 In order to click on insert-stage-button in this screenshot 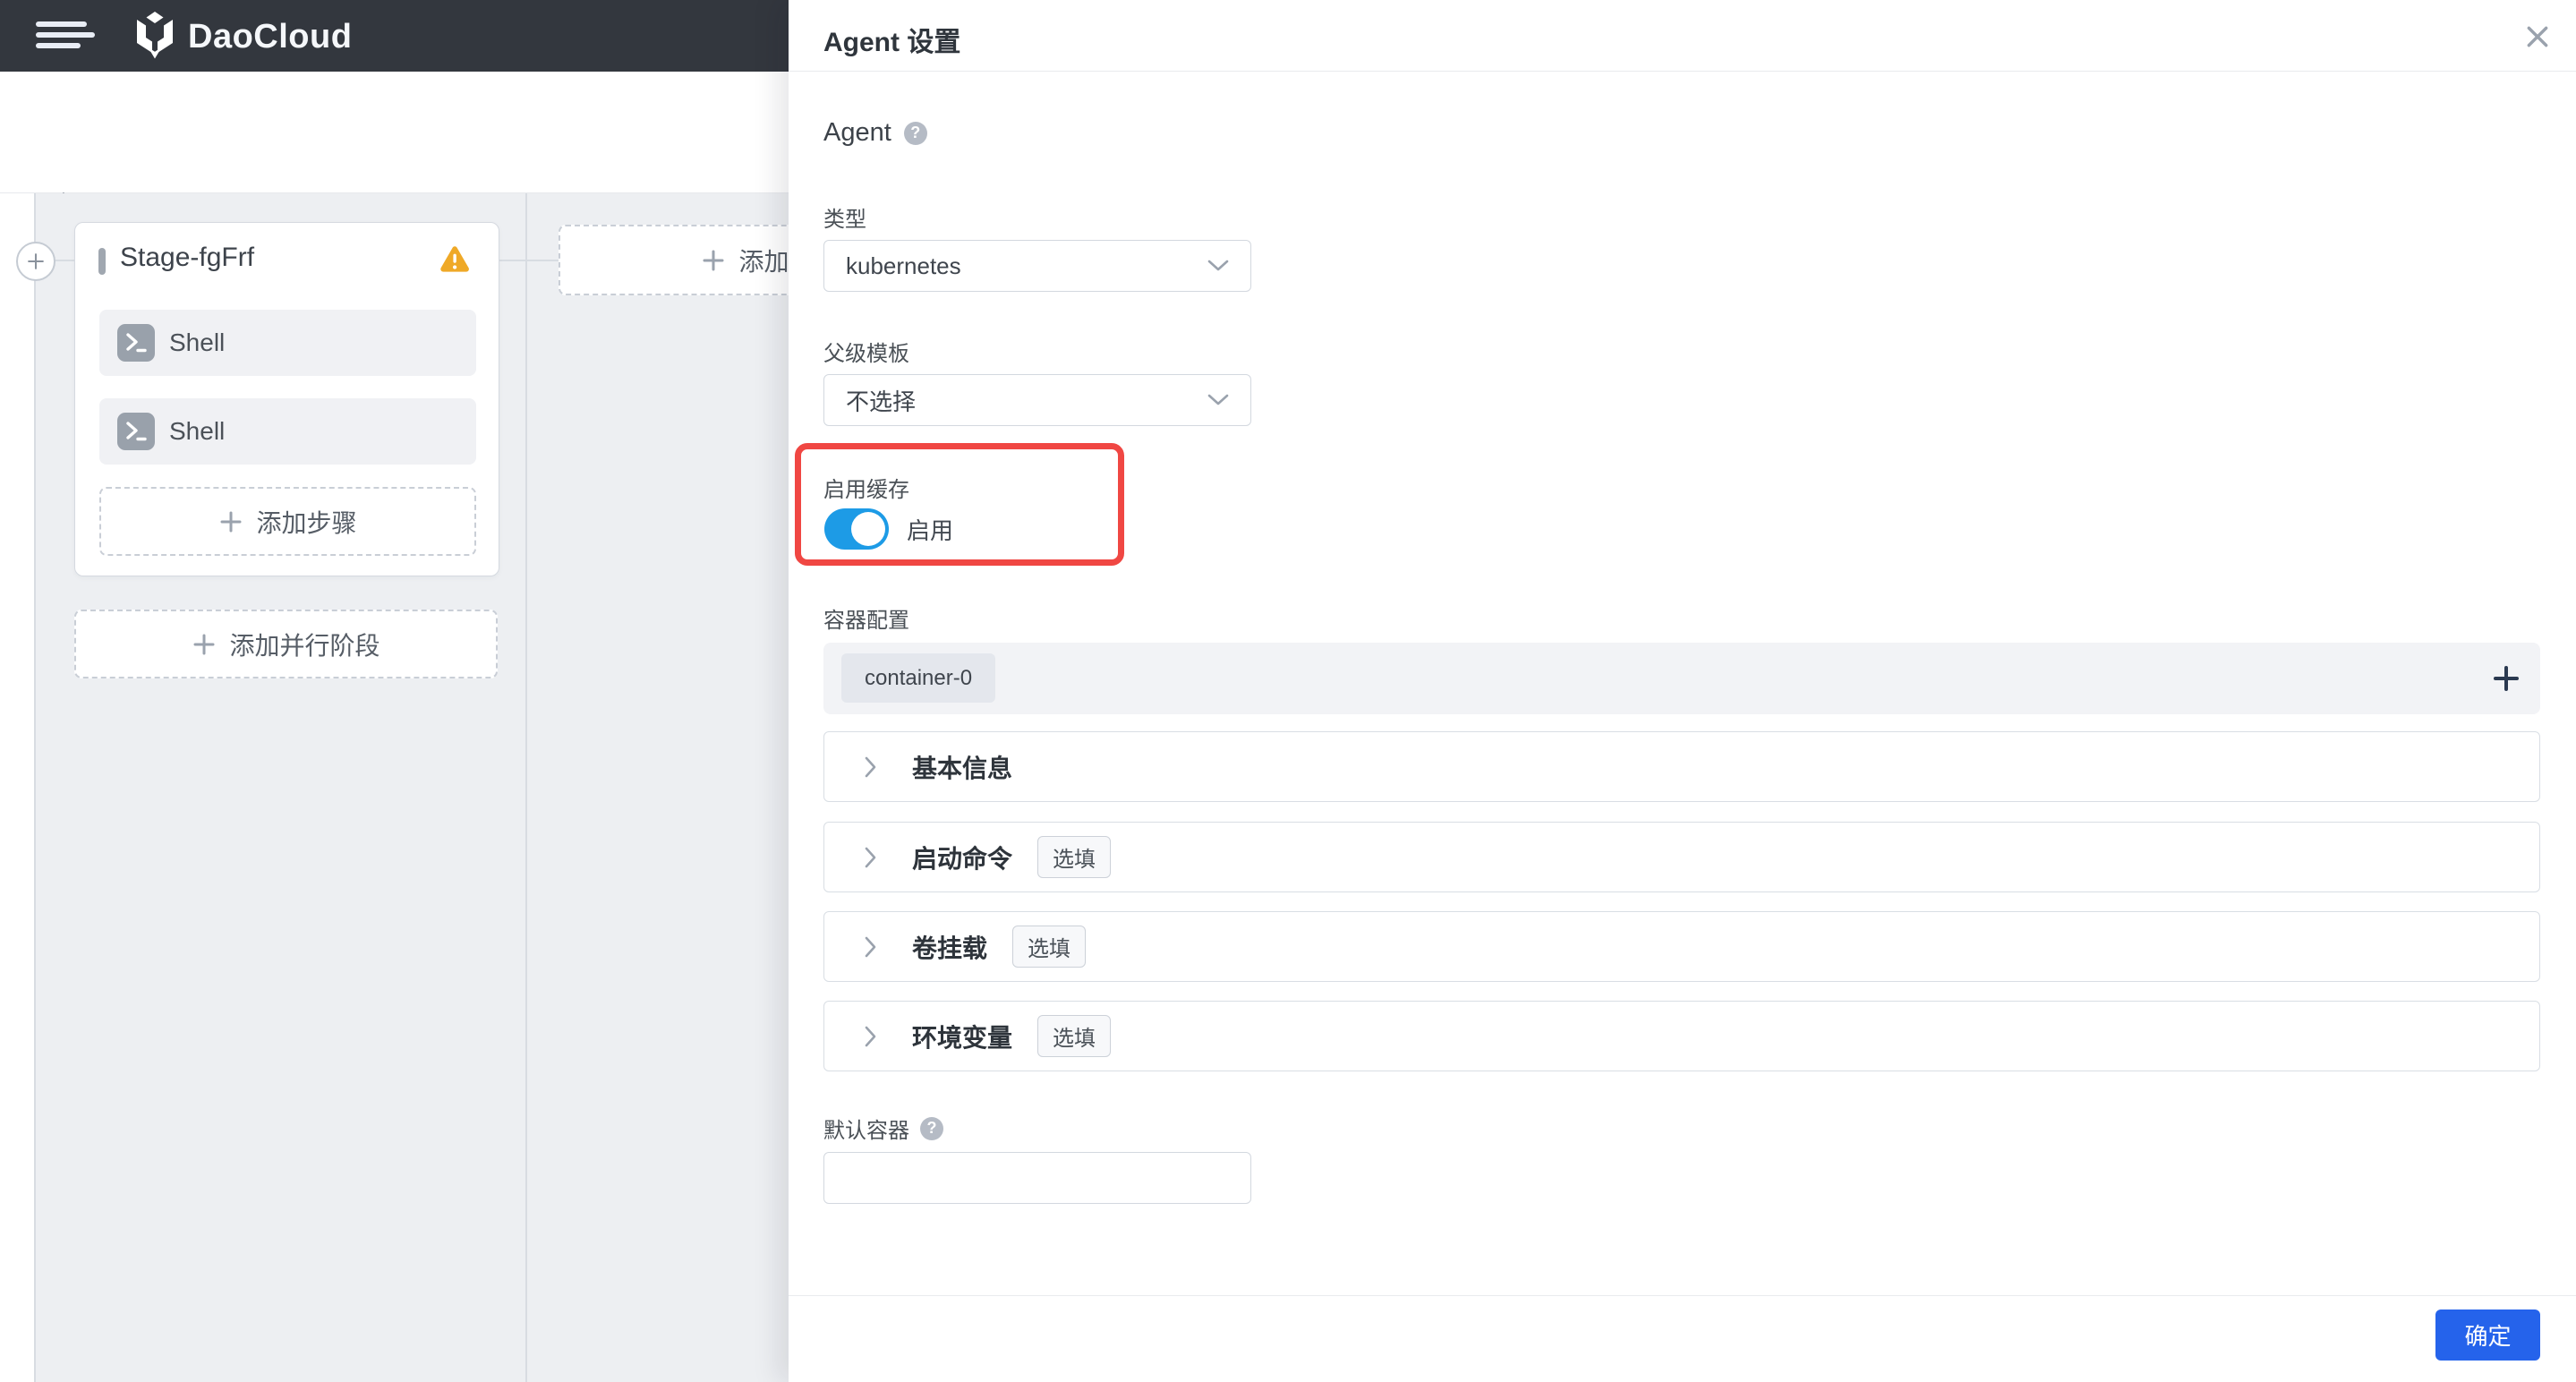, I will do `click(35, 261)`.